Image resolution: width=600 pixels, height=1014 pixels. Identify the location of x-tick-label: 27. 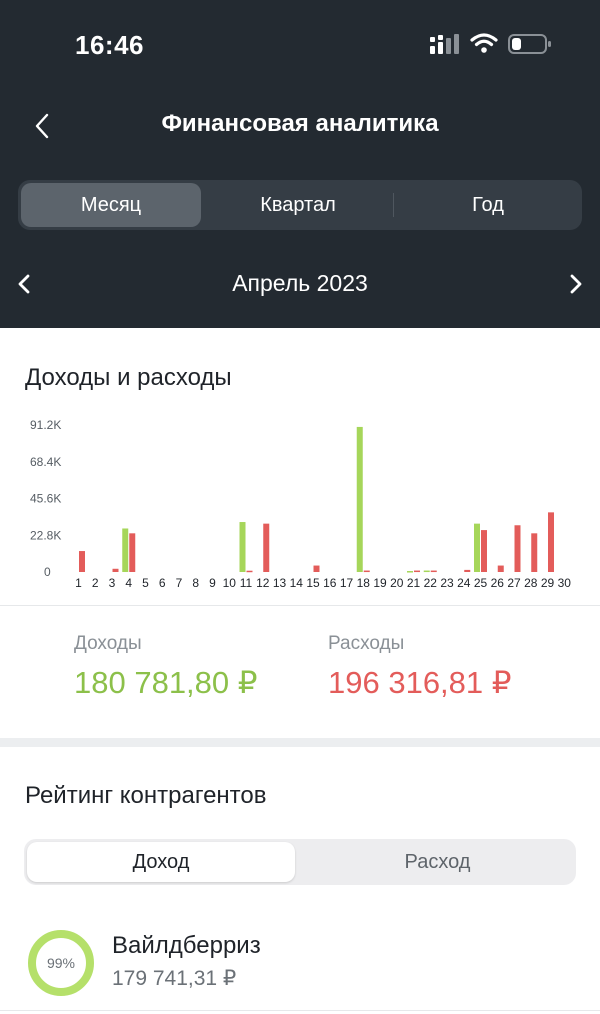
(514, 583).